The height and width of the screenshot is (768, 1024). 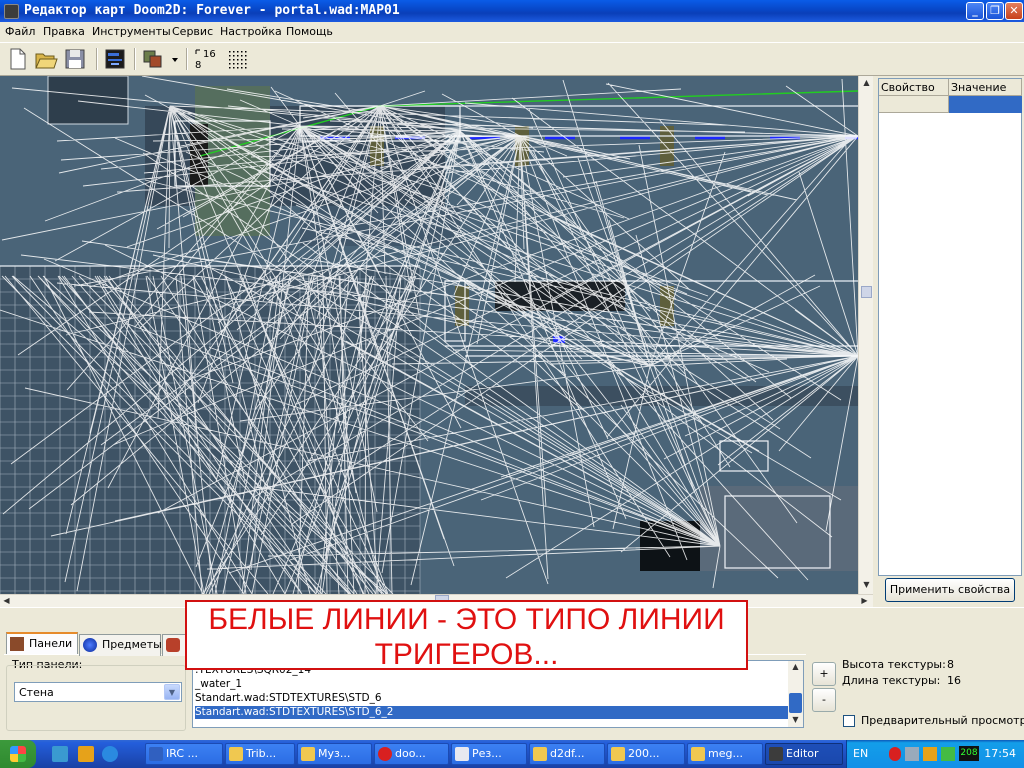 What do you see at coordinates (209, 54) in the screenshot?
I see `grid-step-top: 16` at bounding box center [209, 54].